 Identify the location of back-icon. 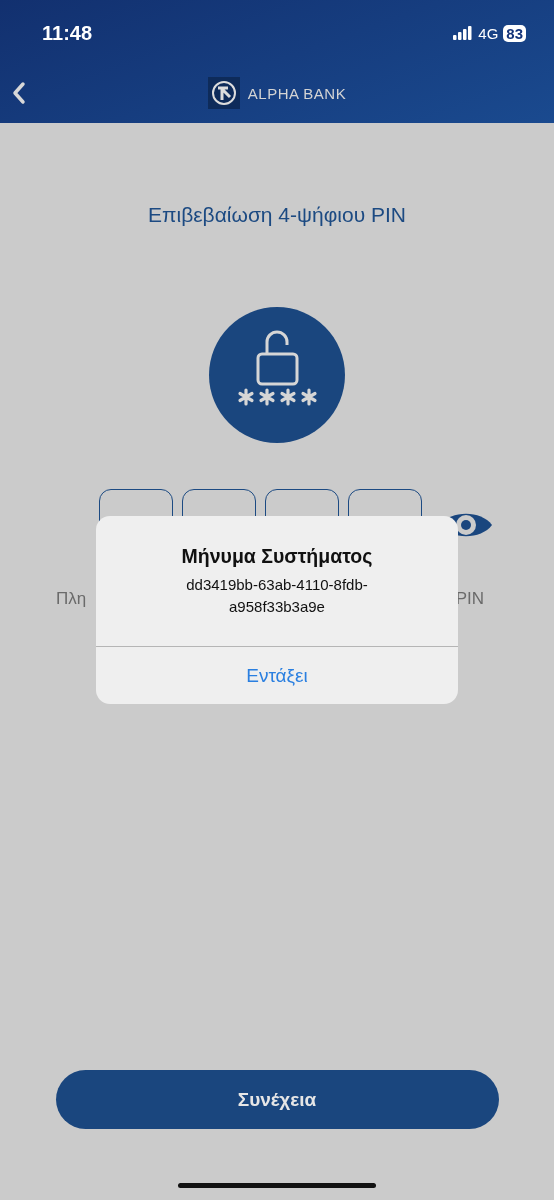
(19, 93).